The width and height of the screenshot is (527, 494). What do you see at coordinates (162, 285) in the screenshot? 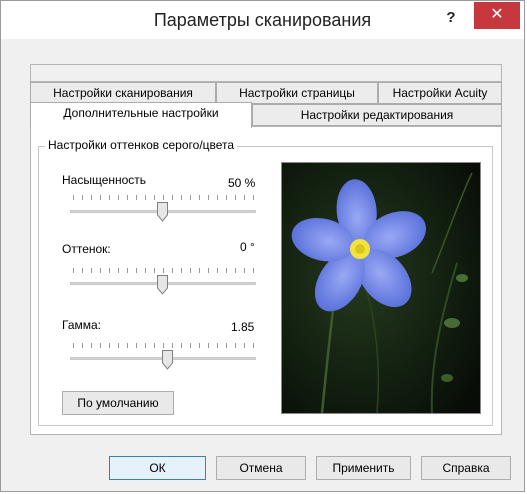
I see `hue-slider-thumb` at bounding box center [162, 285].